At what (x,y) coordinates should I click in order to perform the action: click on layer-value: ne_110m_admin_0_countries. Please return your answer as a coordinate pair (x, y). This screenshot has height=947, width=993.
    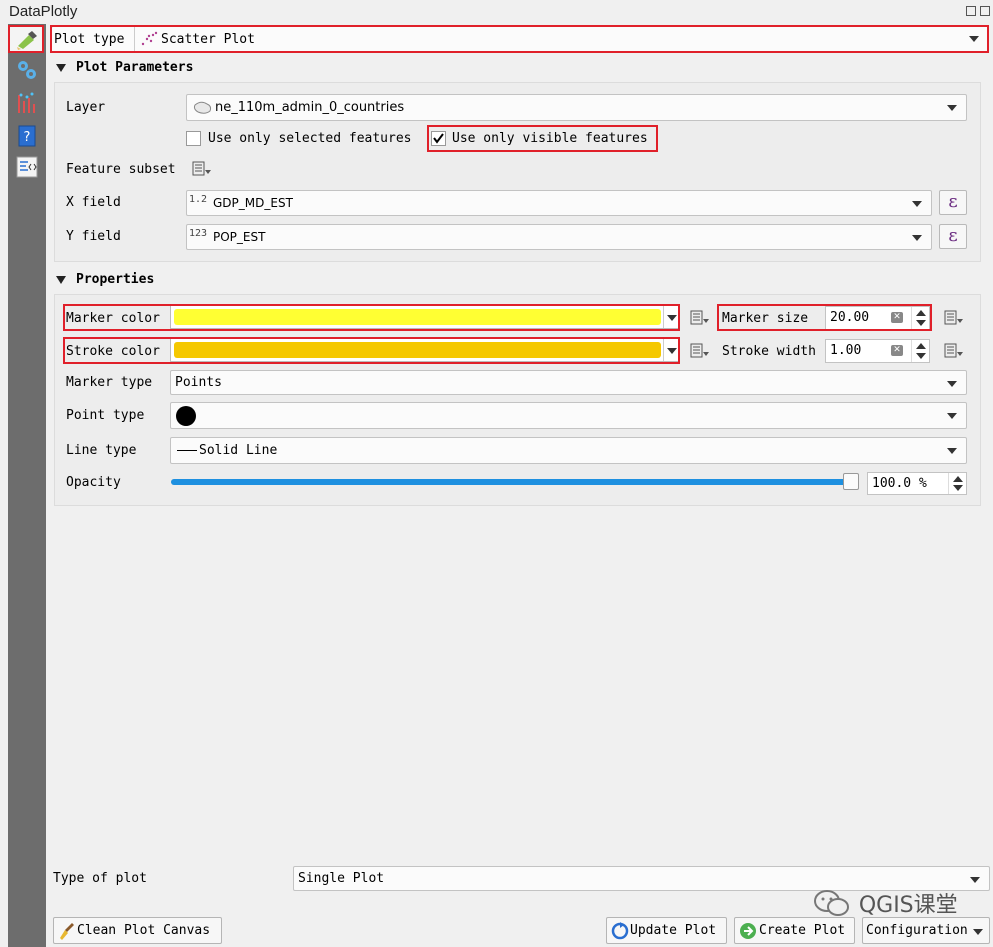
    Looking at the image, I should click on (310, 107).